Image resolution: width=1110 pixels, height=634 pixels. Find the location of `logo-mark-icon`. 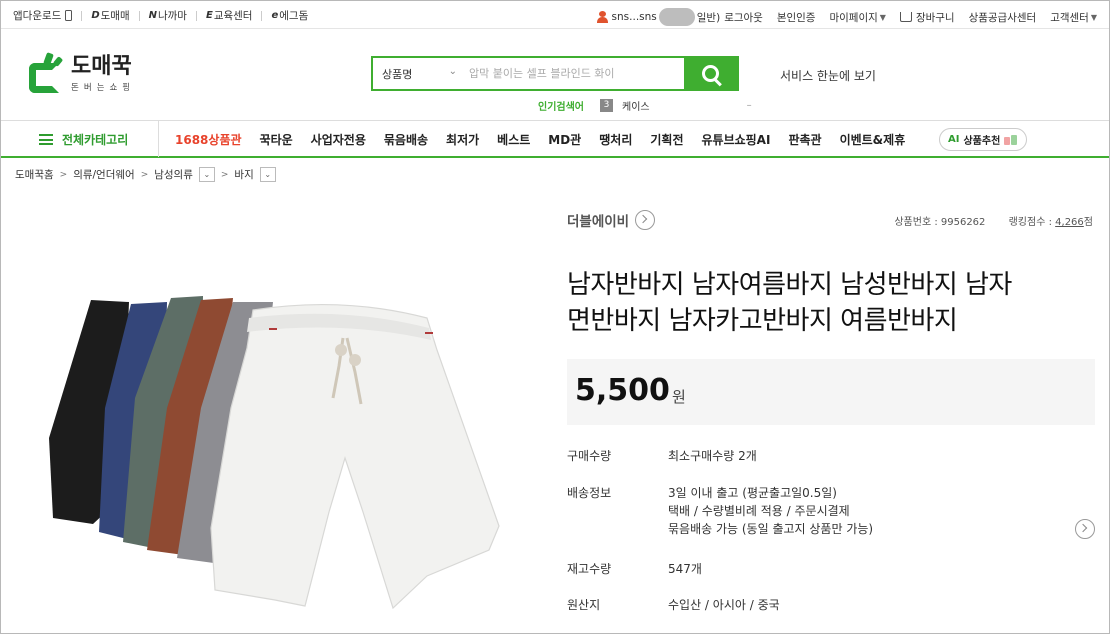

logo-mark-icon is located at coordinates (47, 73).